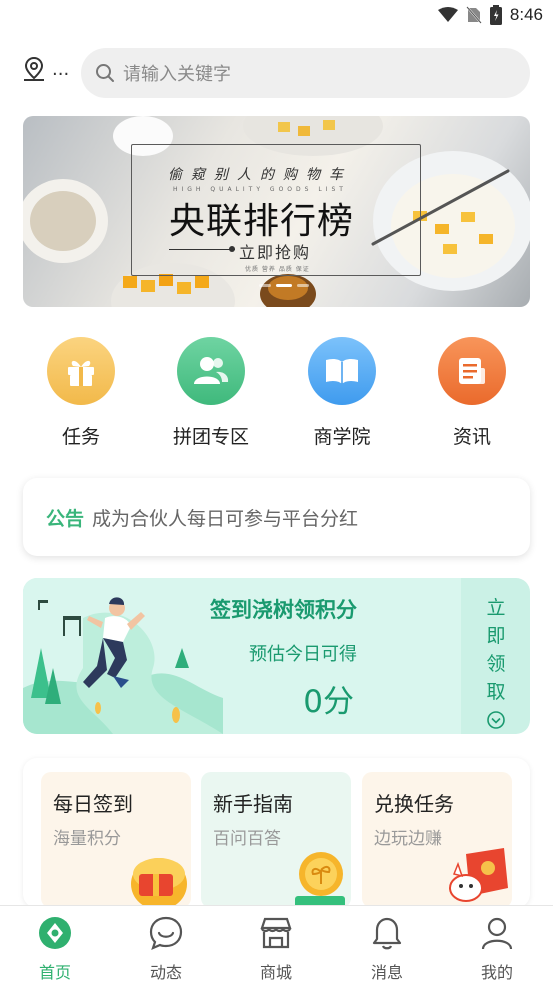  I want to click on search-placeholder: 请输入关键字, so click(177, 74).